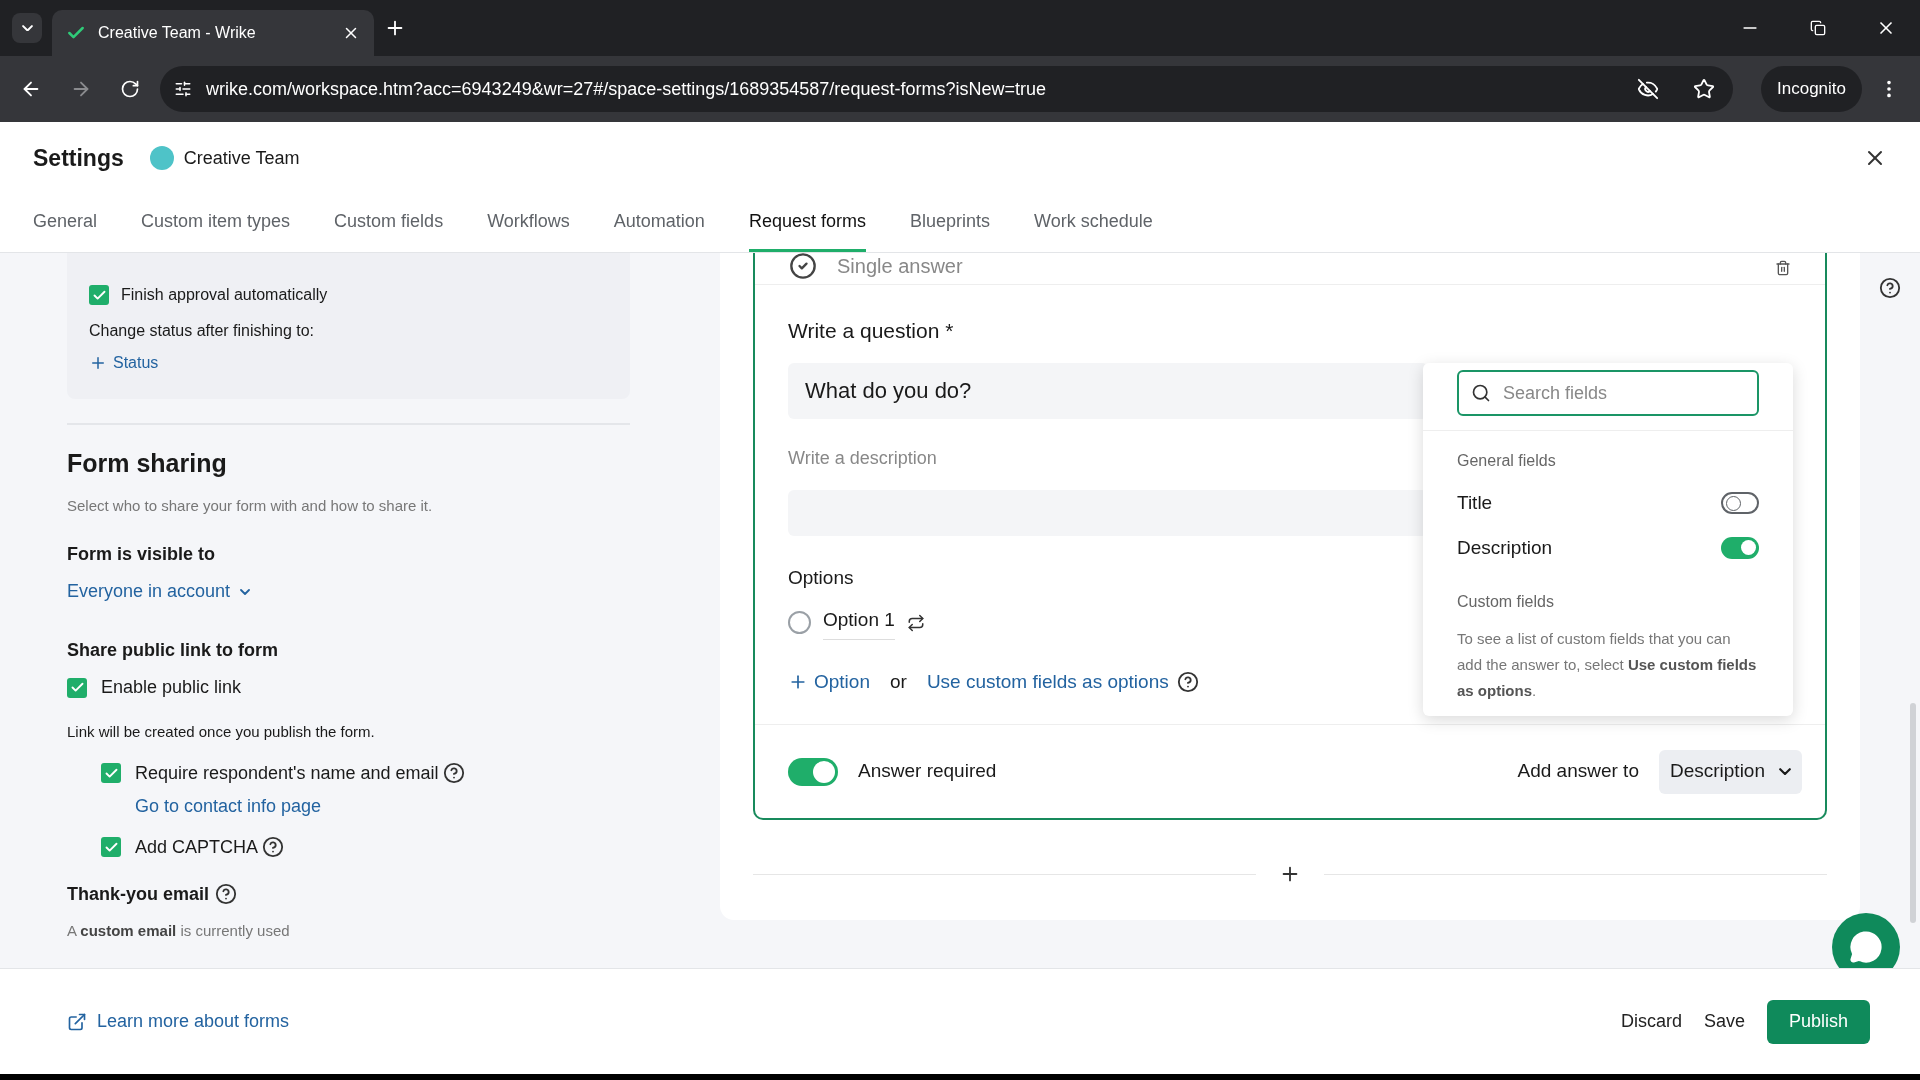 The height and width of the screenshot is (1080, 1920). I want to click on question-label: Write a question *, so click(871, 331).